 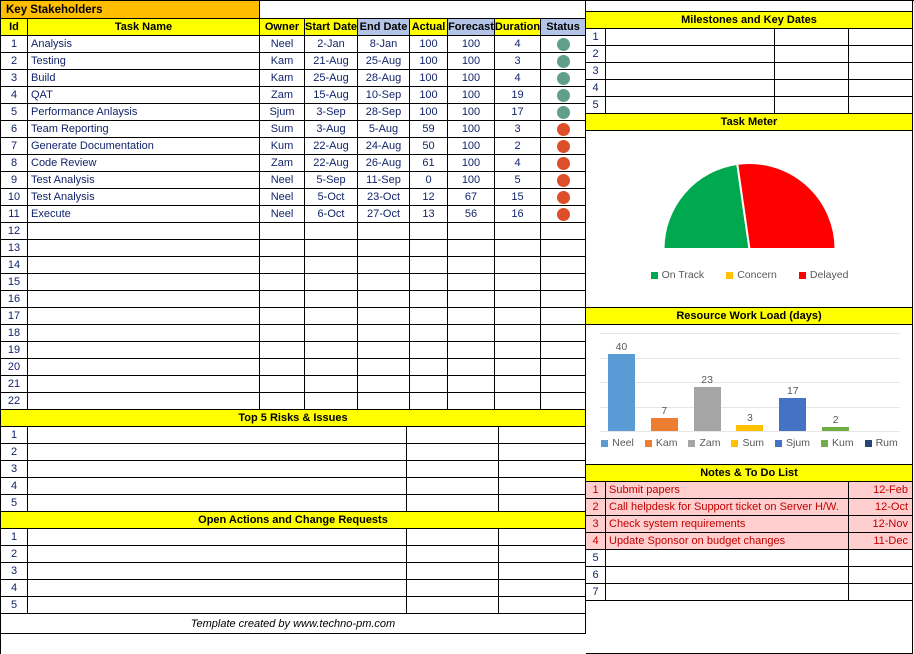 What do you see at coordinates (881, 507) in the screenshot?
I see `note-date-cell: 12-Oct` at bounding box center [881, 507].